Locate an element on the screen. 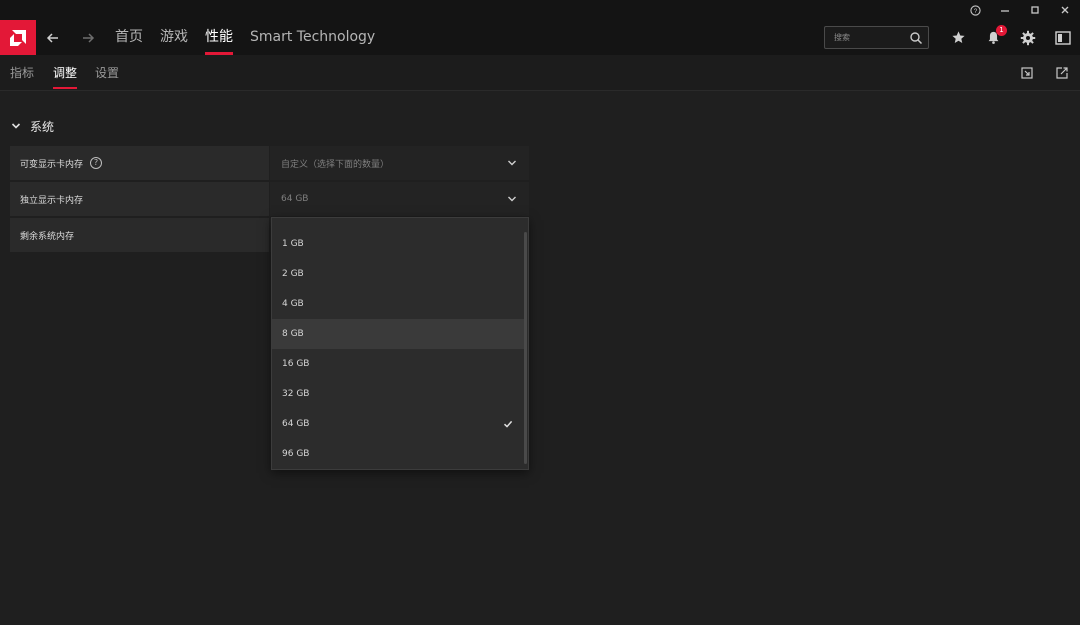 Image resolution: width=1080 pixels, height=625 pixels. star-icon is located at coordinates (958, 37).